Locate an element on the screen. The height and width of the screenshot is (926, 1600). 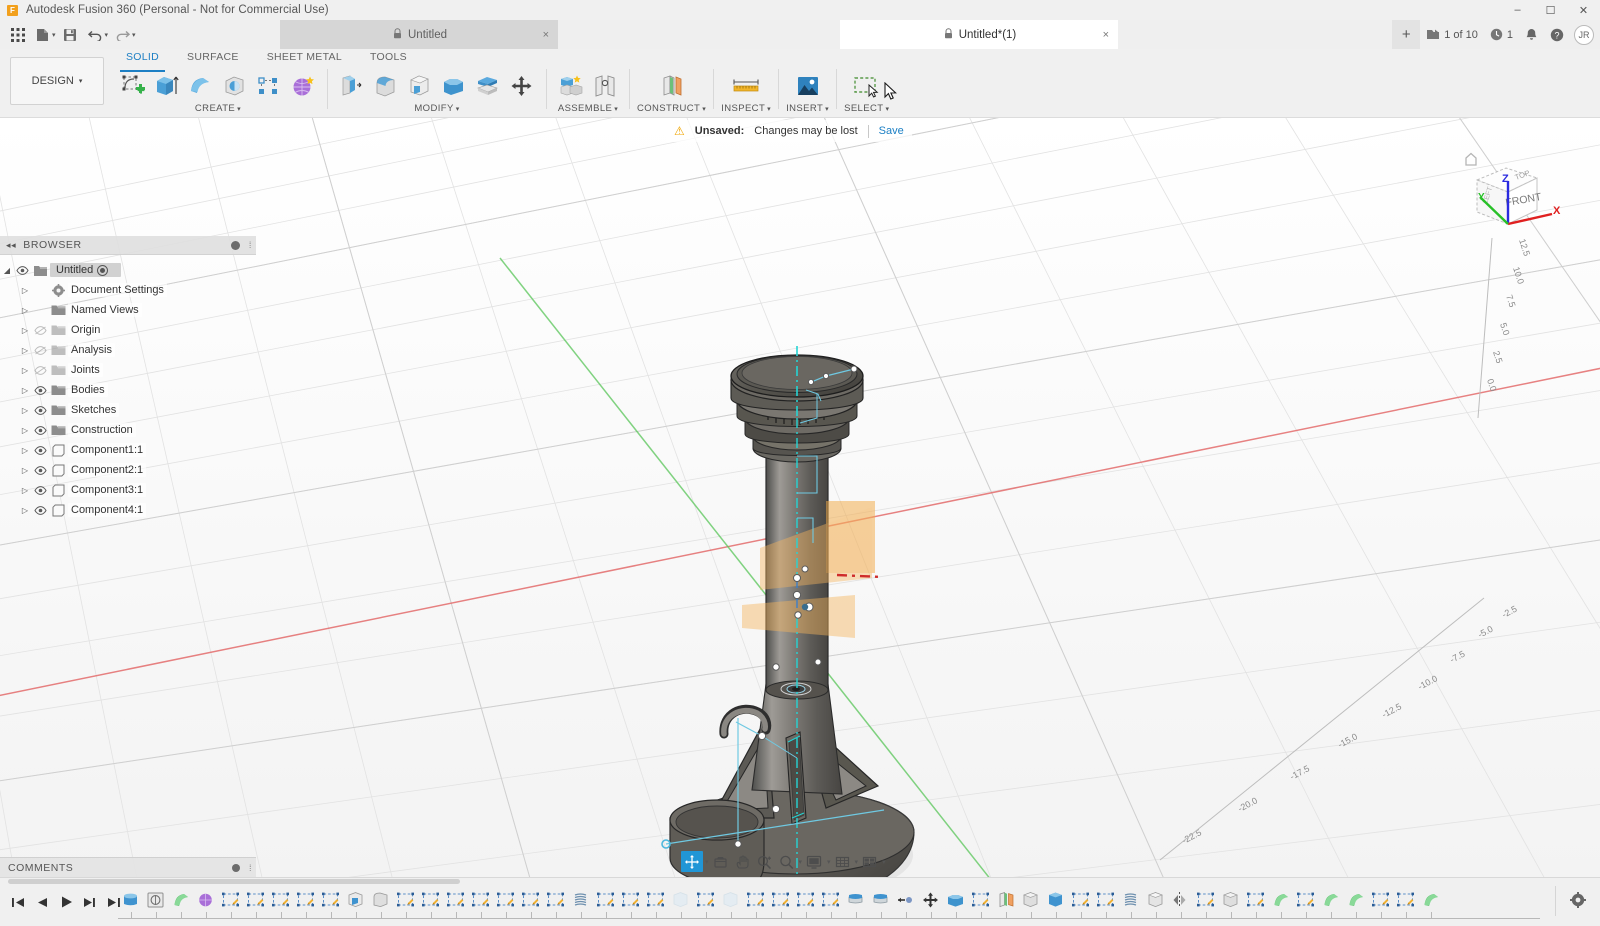
document-tab-untitled: Untitled × is located at coordinates (419, 34).